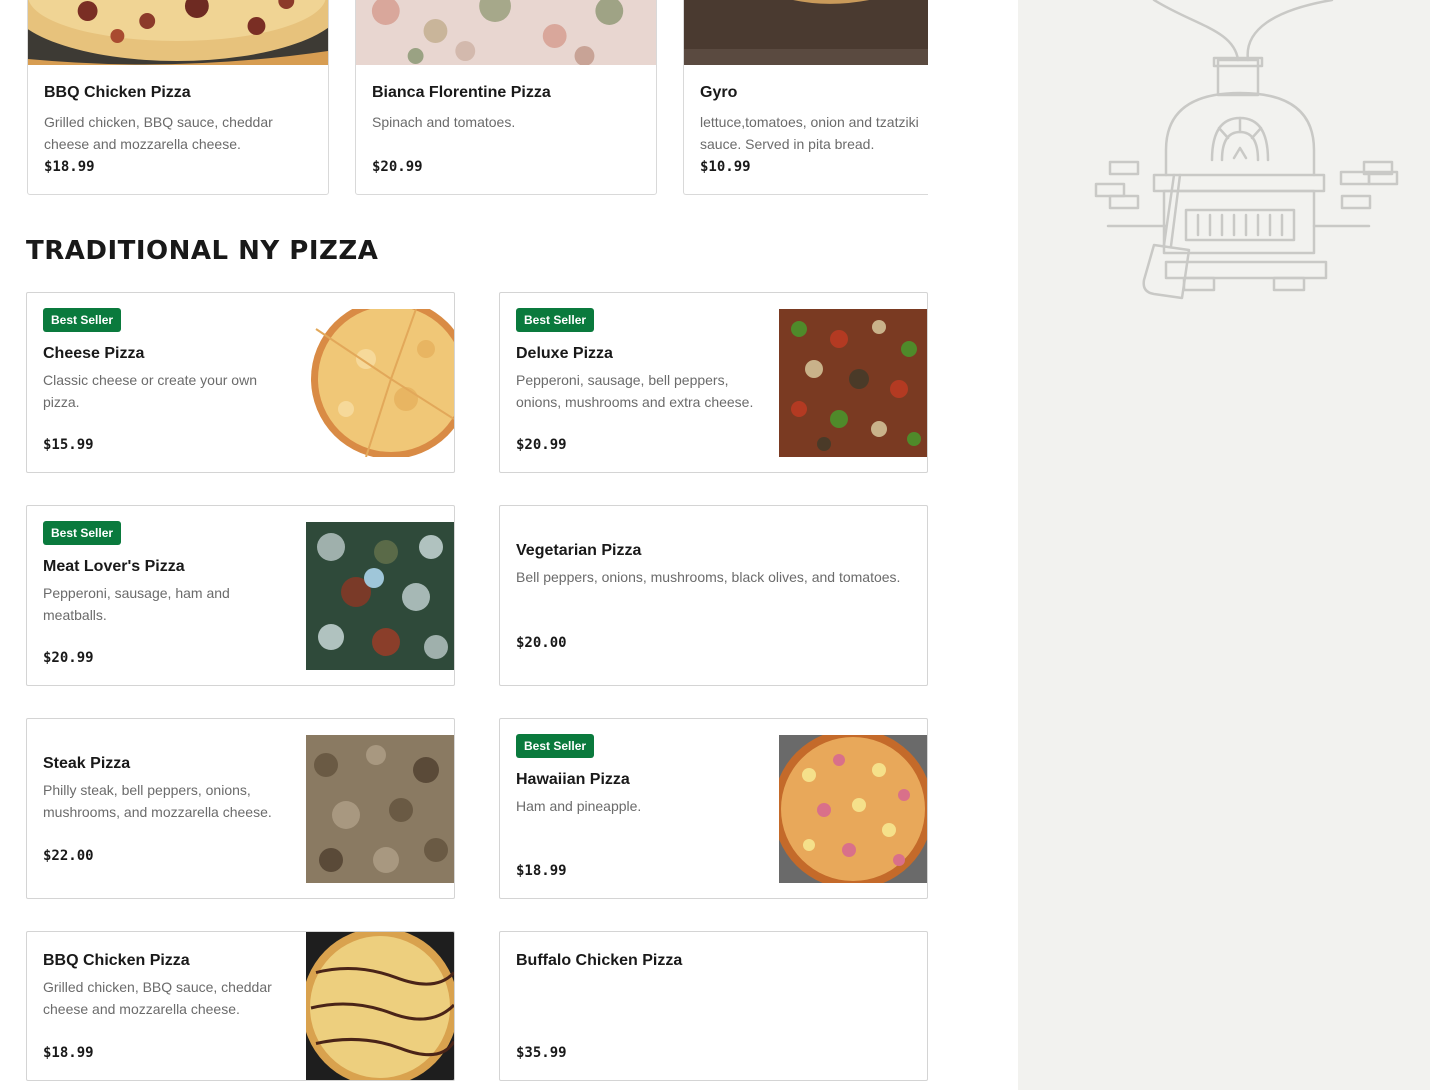  Describe the element at coordinates (541, 1053) in the screenshot. I see `item-price: $35.99` at that location.